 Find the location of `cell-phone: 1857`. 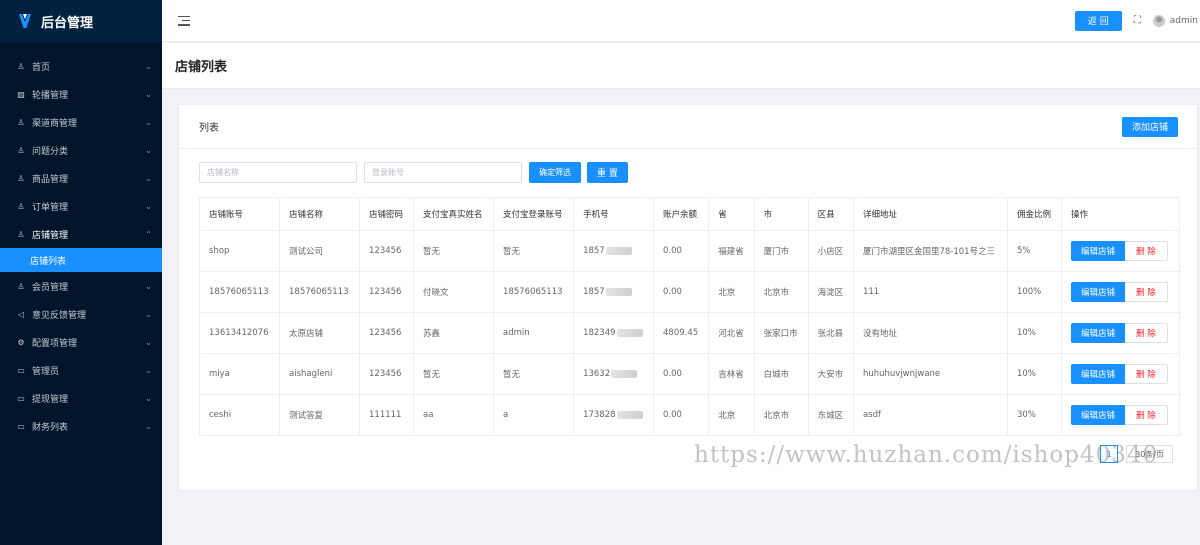

cell-phone: 1857 is located at coordinates (614, 292).